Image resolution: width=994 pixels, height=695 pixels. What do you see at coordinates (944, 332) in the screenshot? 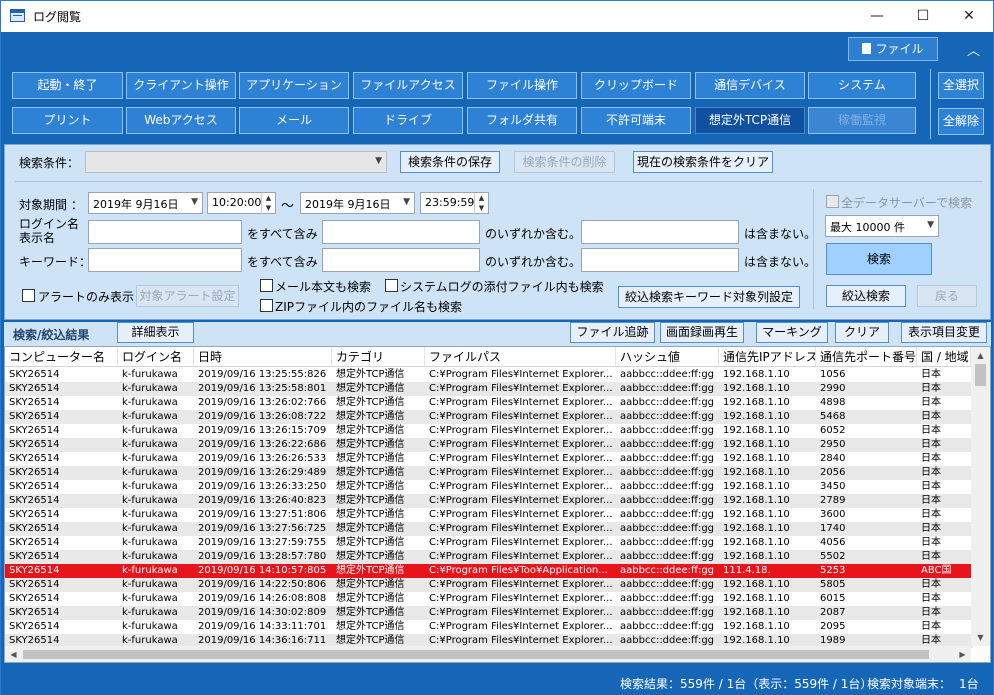
I see `column-change-button: 表示項目変更` at bounding box center [944, 332].